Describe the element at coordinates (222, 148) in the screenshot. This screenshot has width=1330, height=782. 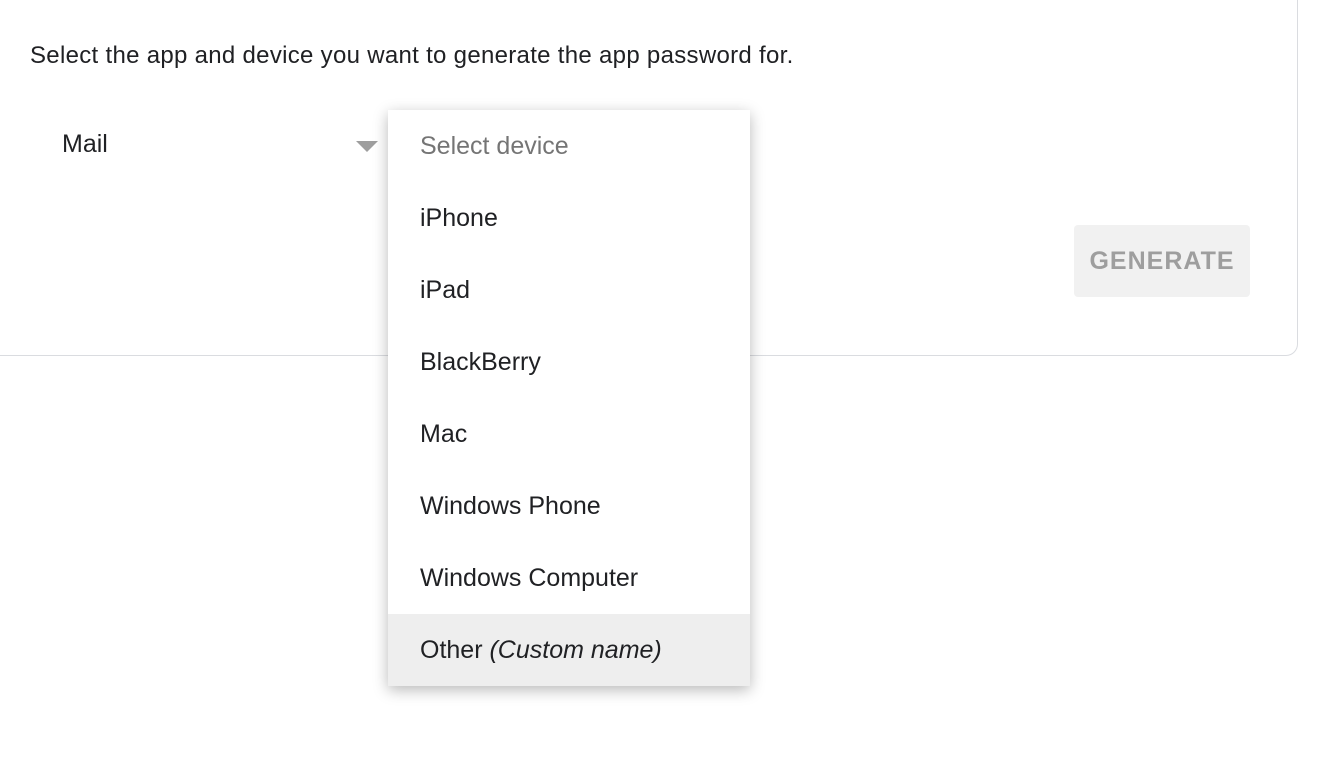
I see `app-select: Mail` at that location.